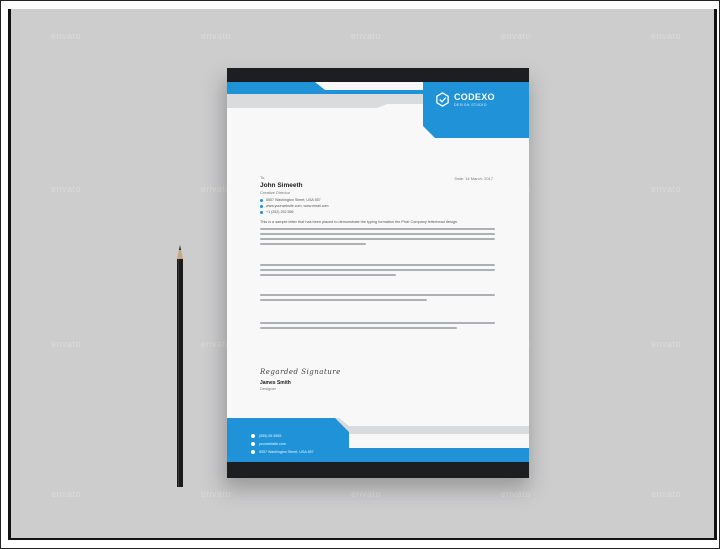 The height and width of the screenshot is (549, 720). I want to click on globe-icon, so click(253, 444).